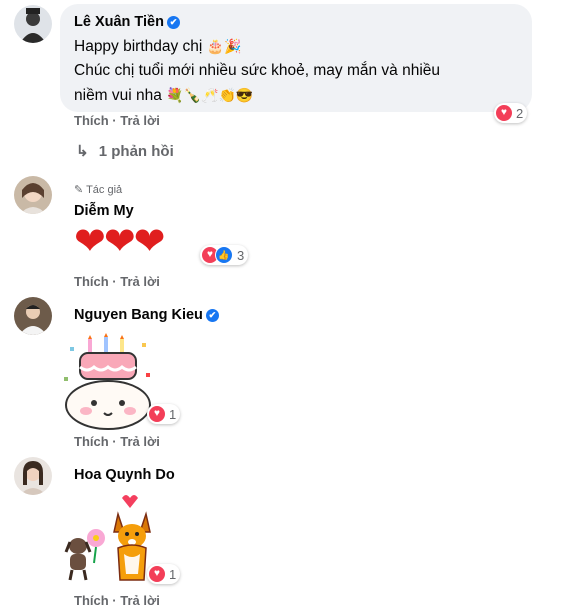  I want to click on view-replies-link: ↳ 1 phản hồi, so click(125, 151).